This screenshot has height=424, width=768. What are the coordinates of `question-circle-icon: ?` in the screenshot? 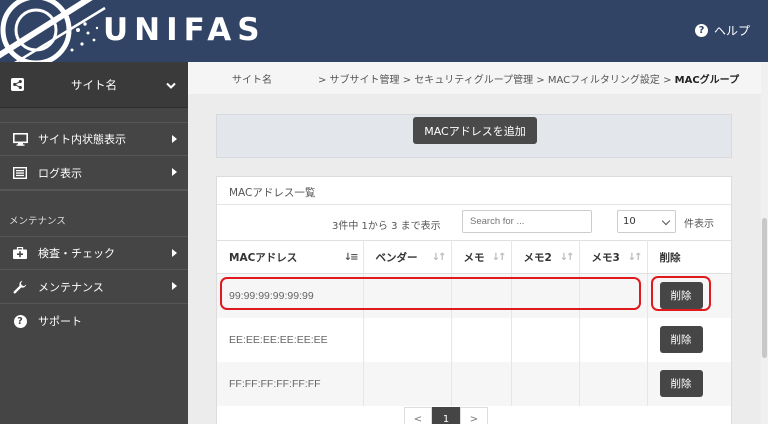 It's located at (20, 321).